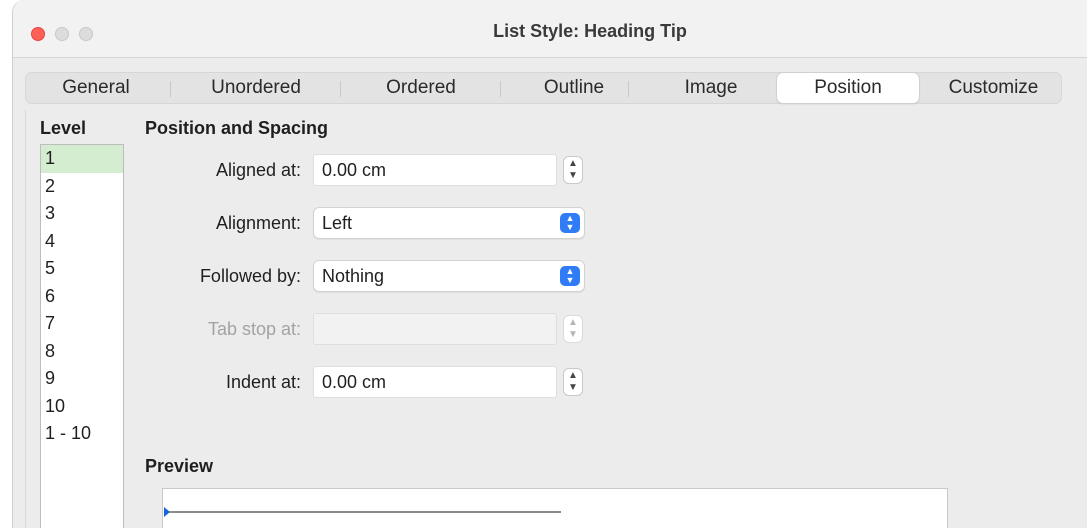  What do you see at coordinates (82, 269) in the screenshot?
I see `level-item: 5` at bounding box center [82, 269].